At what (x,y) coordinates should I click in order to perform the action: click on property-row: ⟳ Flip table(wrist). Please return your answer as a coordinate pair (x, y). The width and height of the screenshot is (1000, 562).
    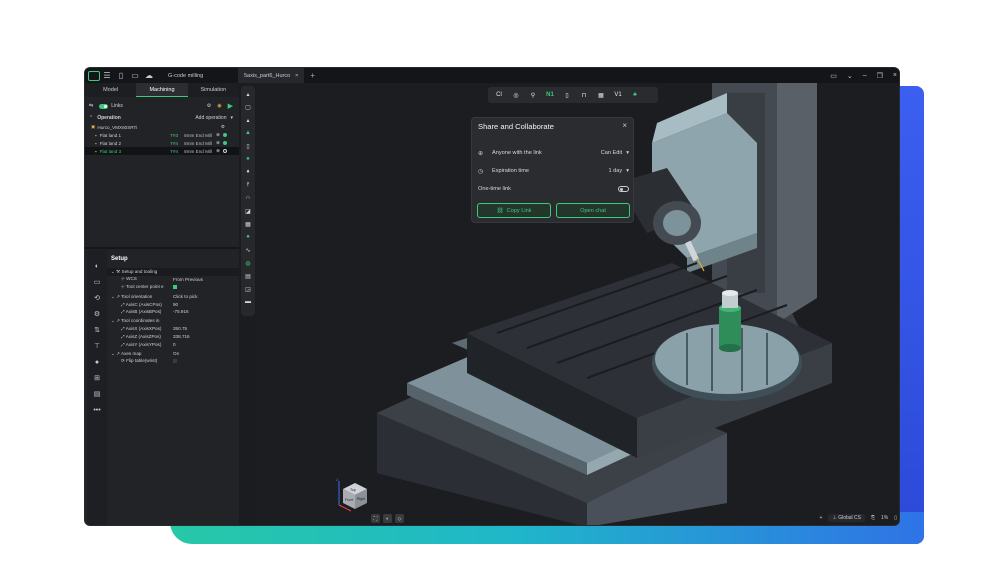
    Looking at the image, I should click on (173, 362).